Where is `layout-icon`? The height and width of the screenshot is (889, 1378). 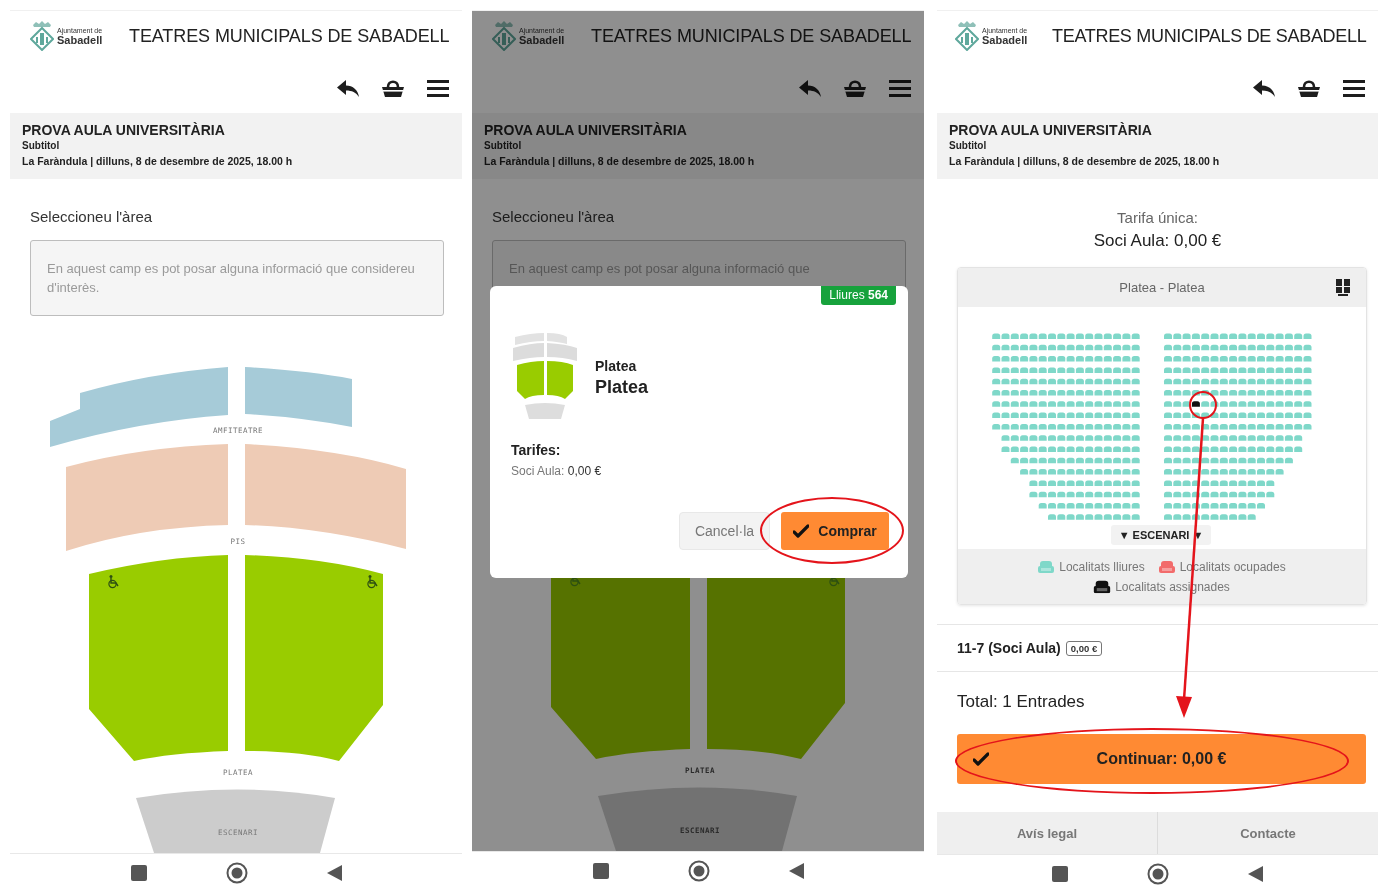 layout-icon is located at coordinates (1343, 287).